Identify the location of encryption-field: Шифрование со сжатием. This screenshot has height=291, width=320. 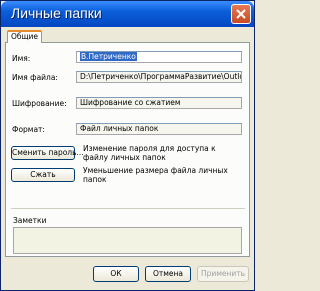
(159, 103).